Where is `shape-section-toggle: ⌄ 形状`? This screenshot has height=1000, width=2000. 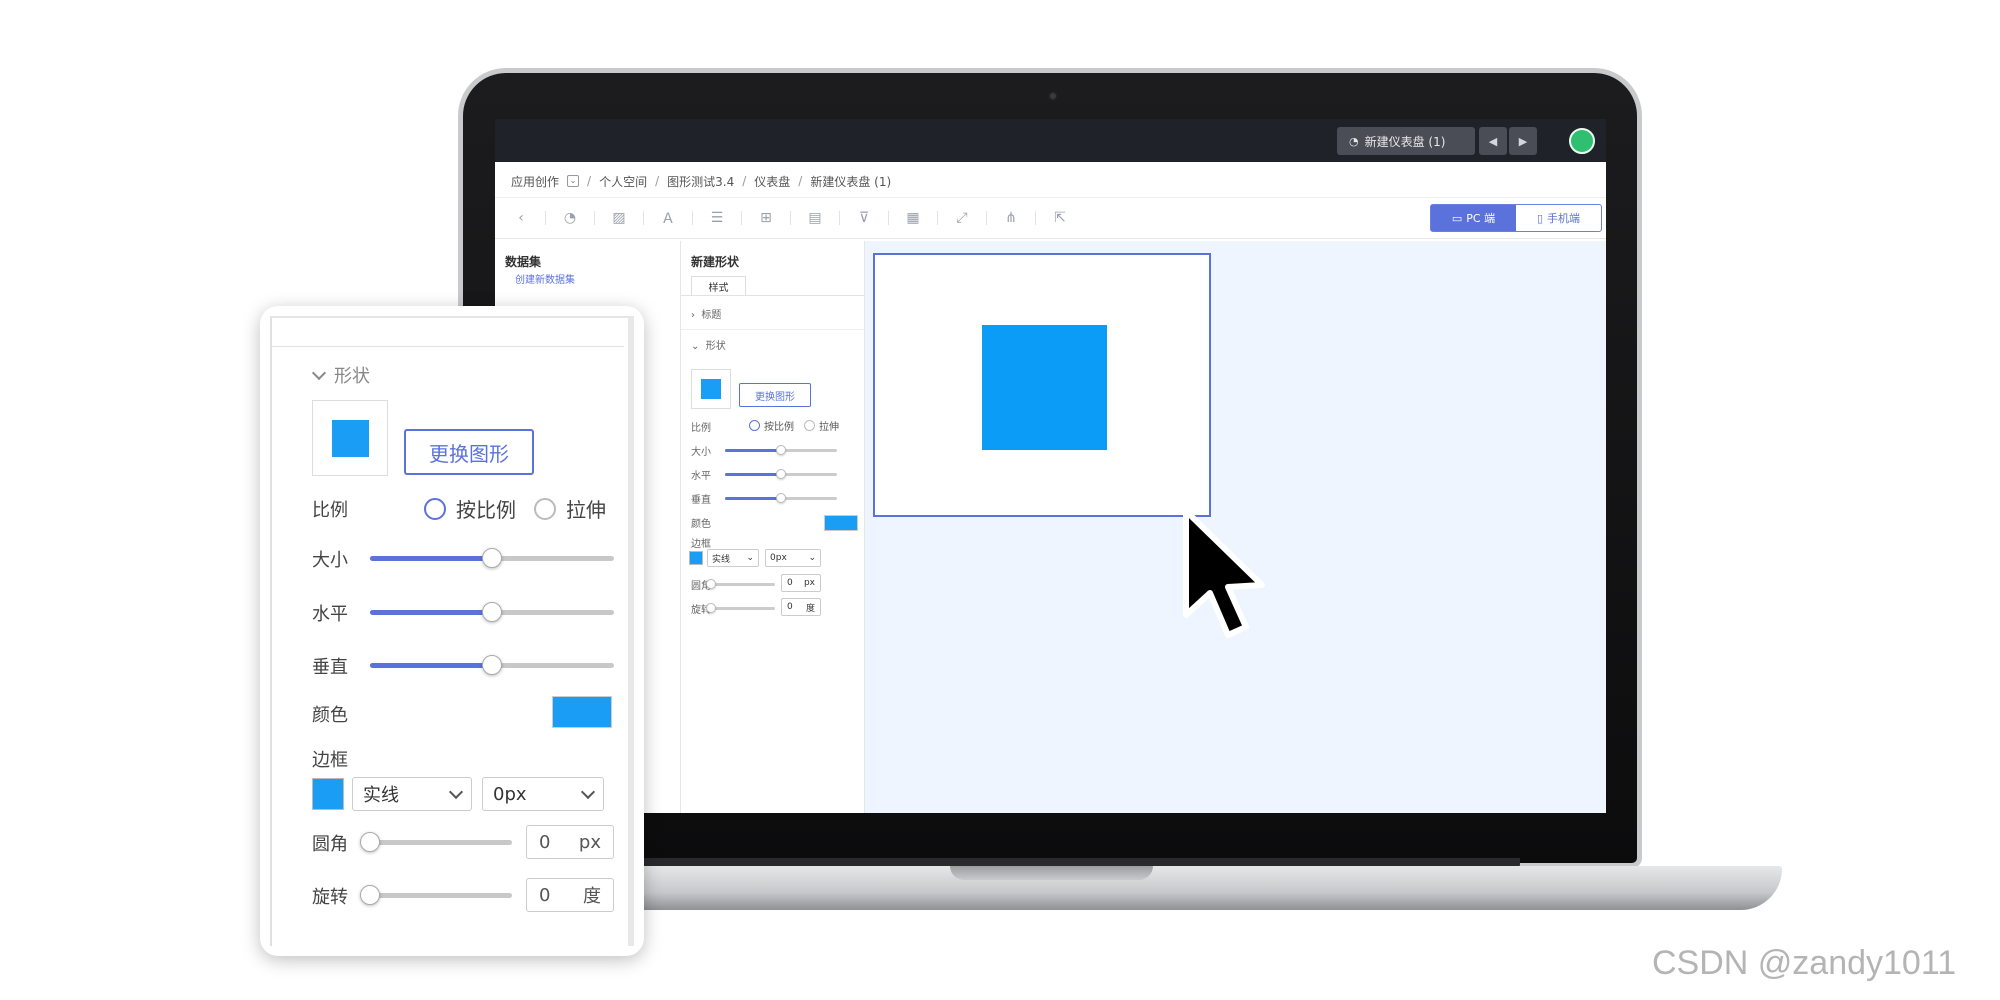
shape-section-toggle: ⌄ 形状 is located at coordinates (708, 344).